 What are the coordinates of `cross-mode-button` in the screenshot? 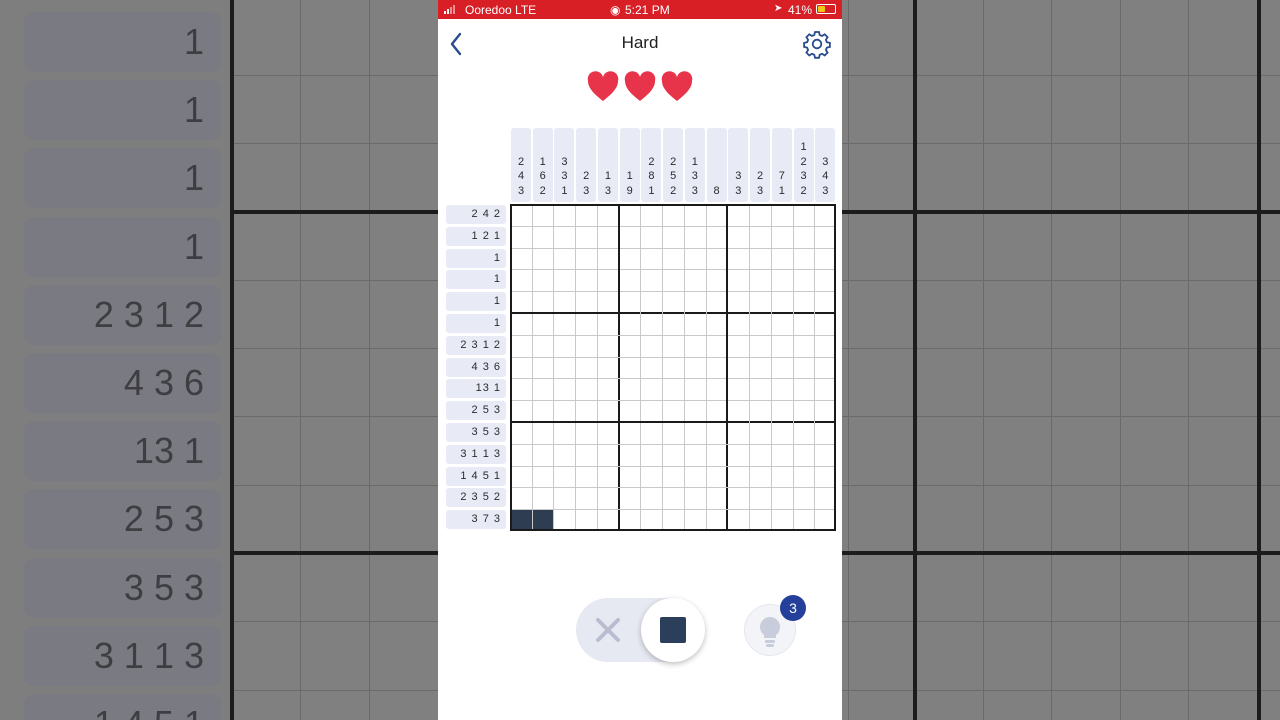 It's located at (608, 630).